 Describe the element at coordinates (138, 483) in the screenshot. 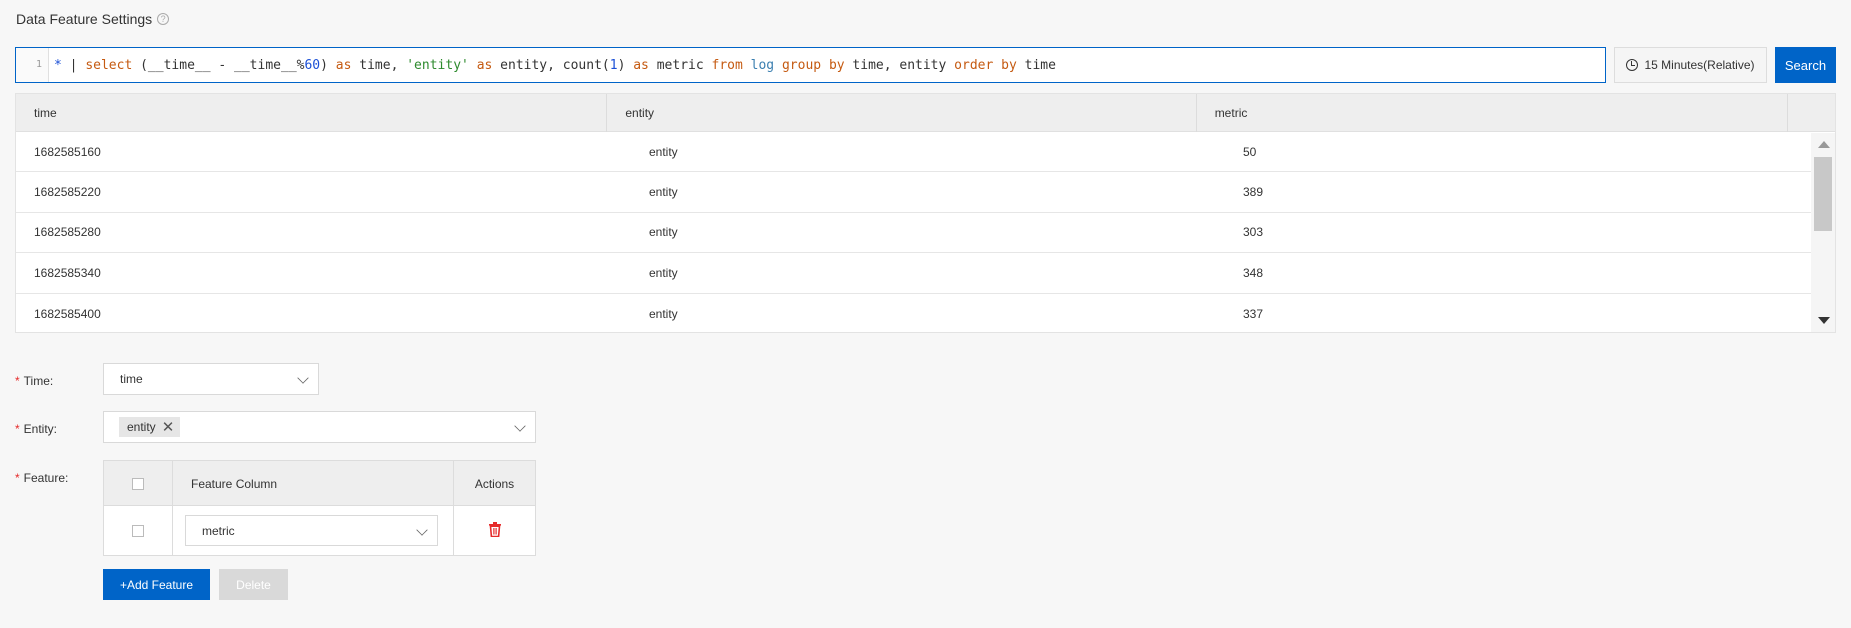

I see `select-all-checkbox` at that location.